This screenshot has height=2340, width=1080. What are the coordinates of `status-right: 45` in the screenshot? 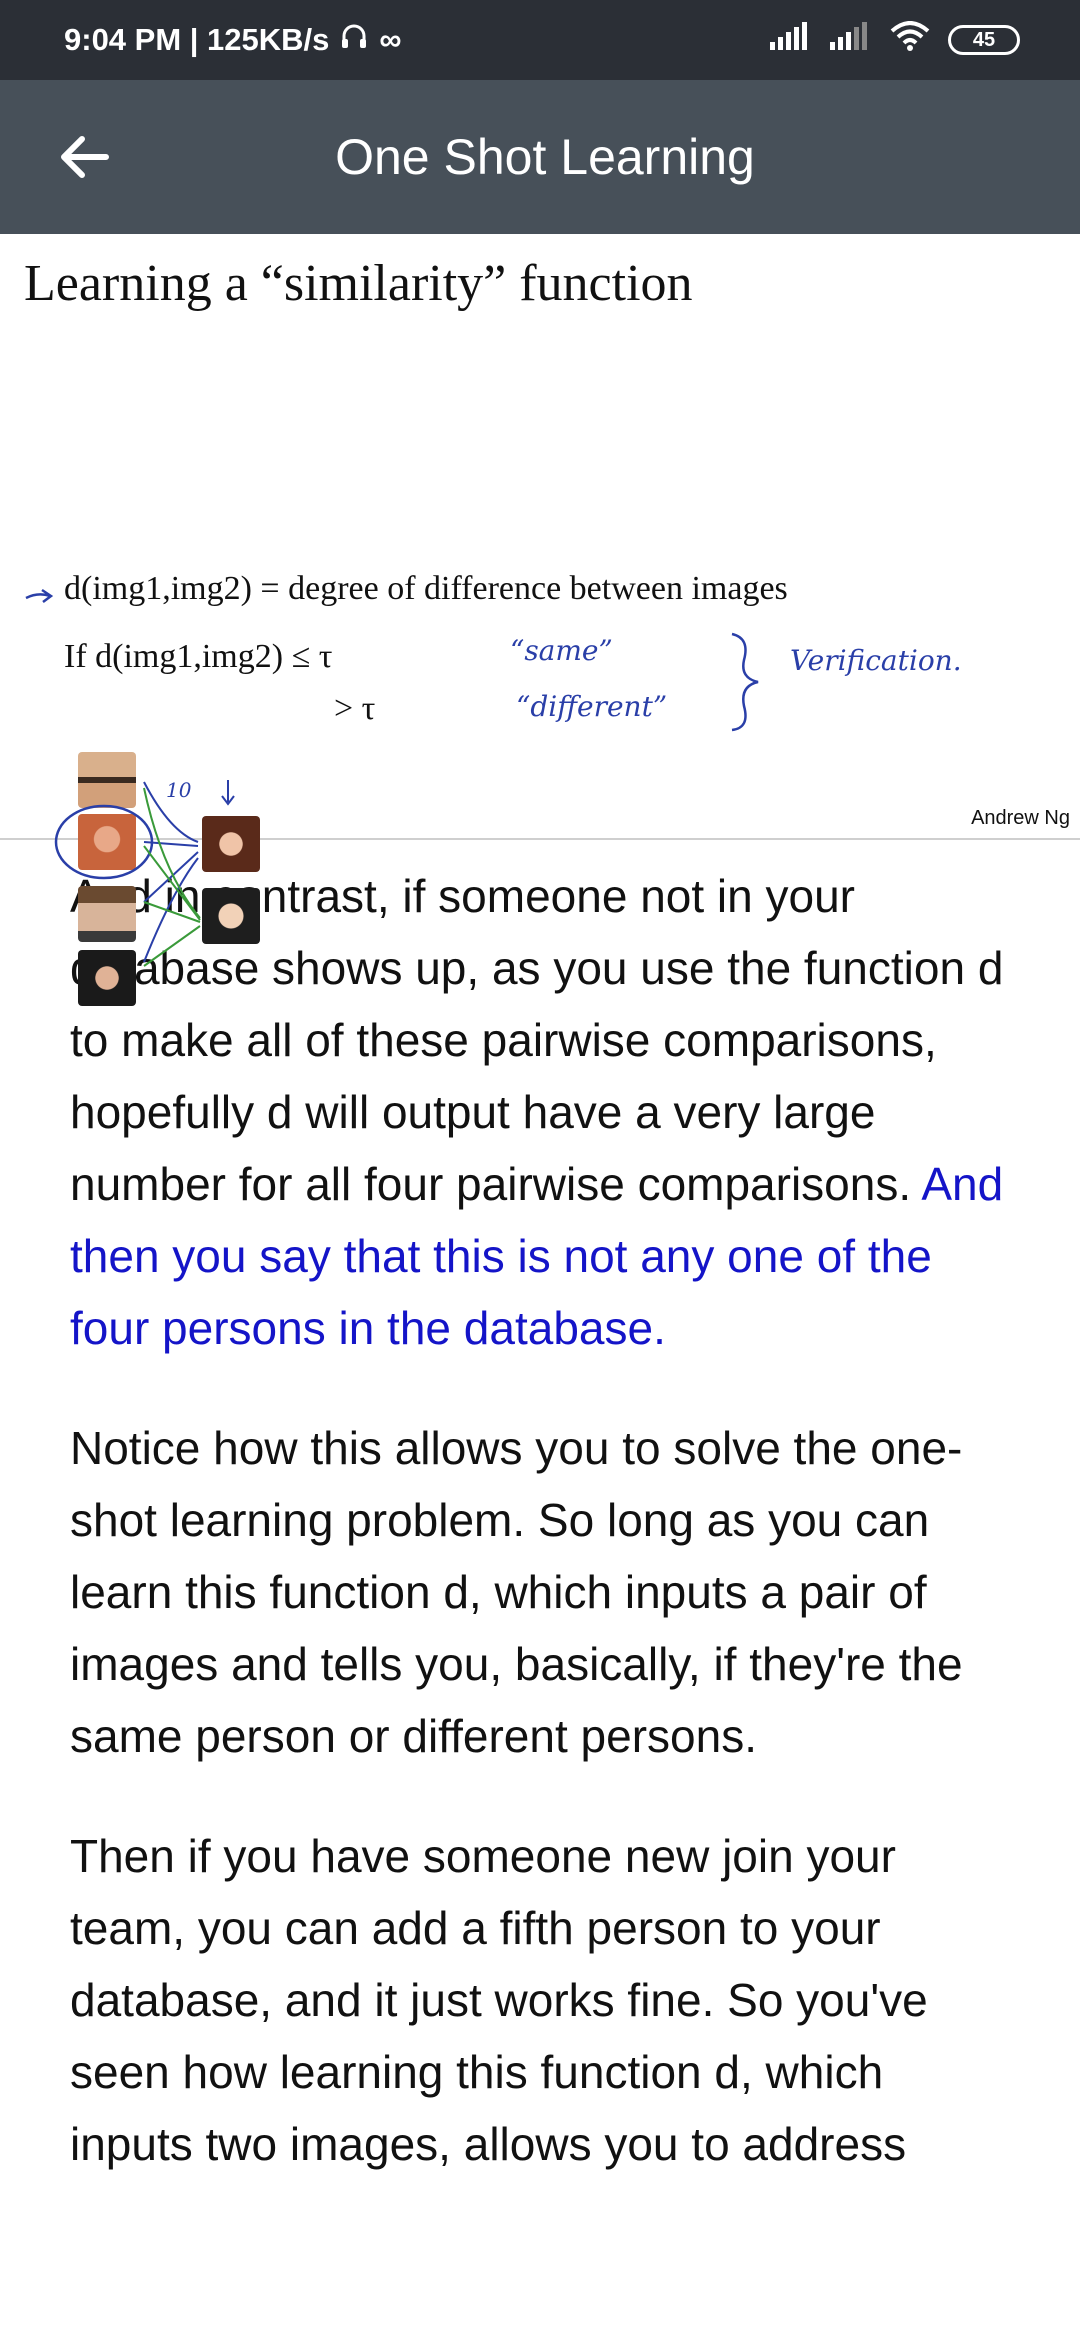 It's located at (895, 40).